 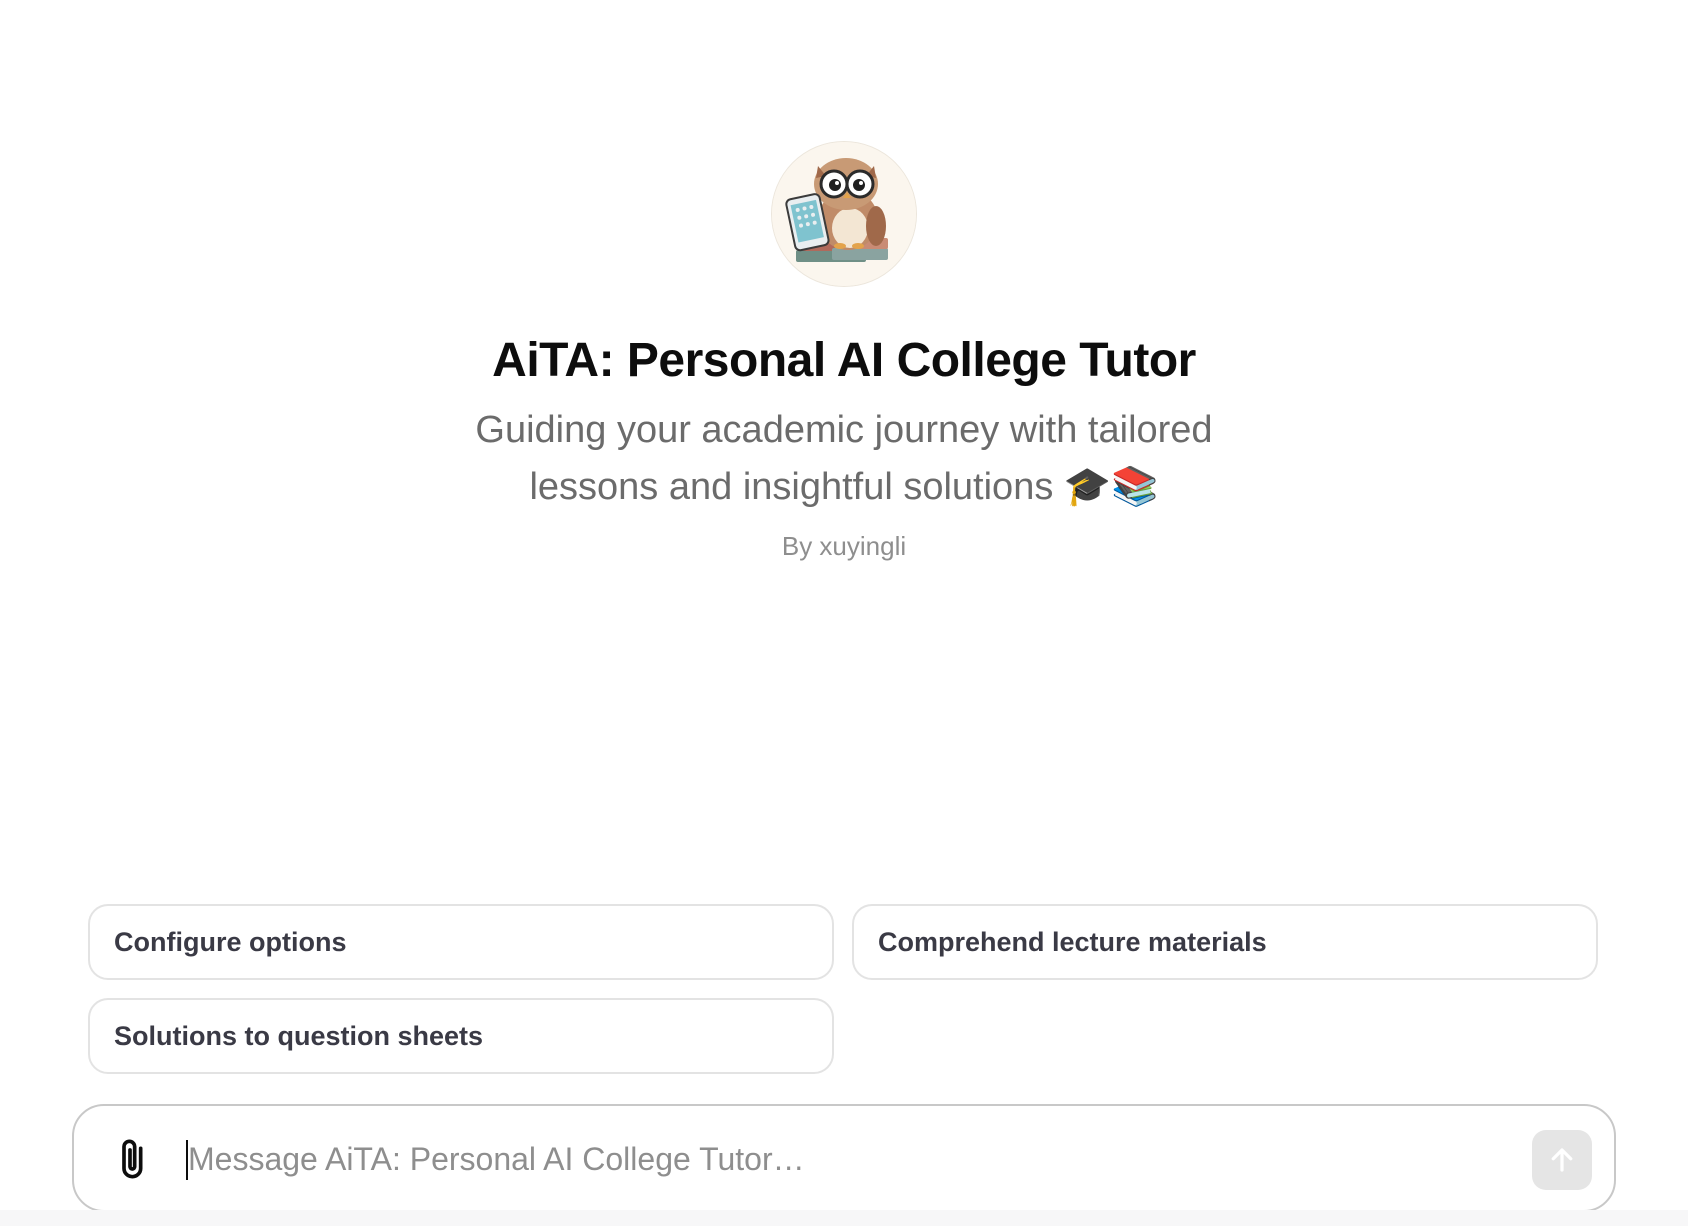 What do you see at coordinates (808, 1159) in the screenshot?
I see `message-input` at bounding box center [808, 1159].